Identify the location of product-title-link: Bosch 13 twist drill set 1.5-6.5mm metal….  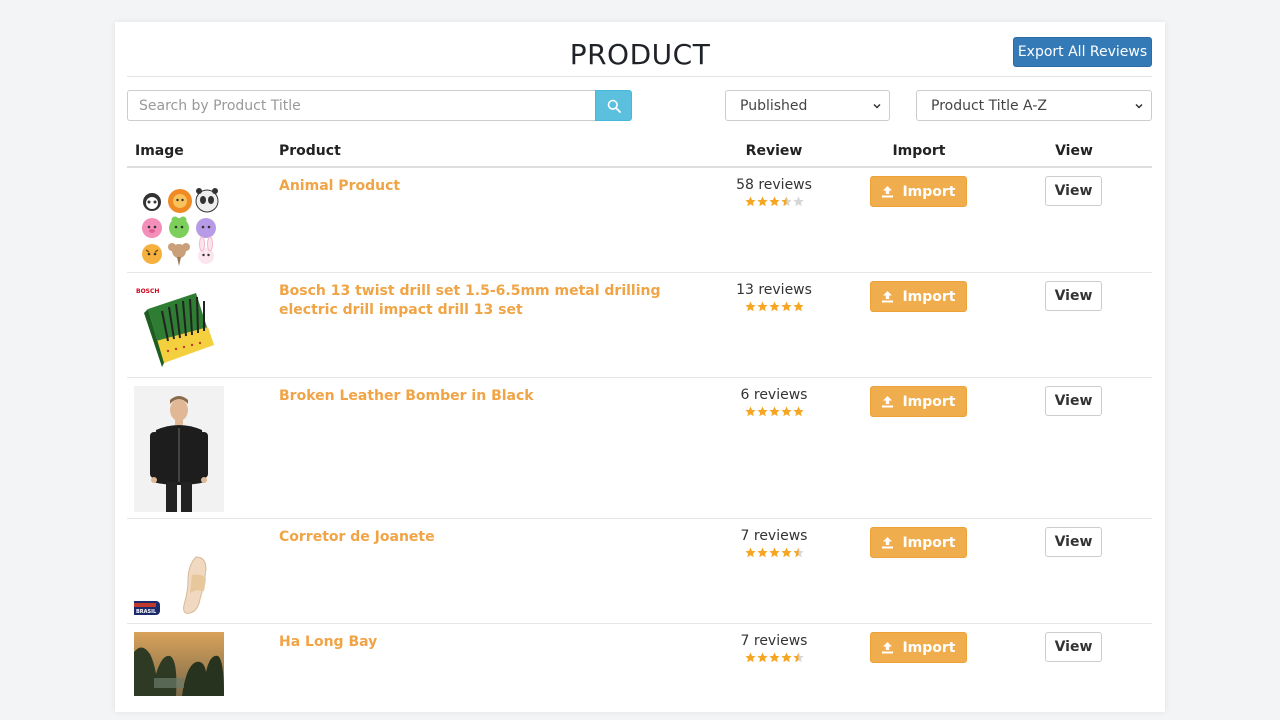
(479, 301).